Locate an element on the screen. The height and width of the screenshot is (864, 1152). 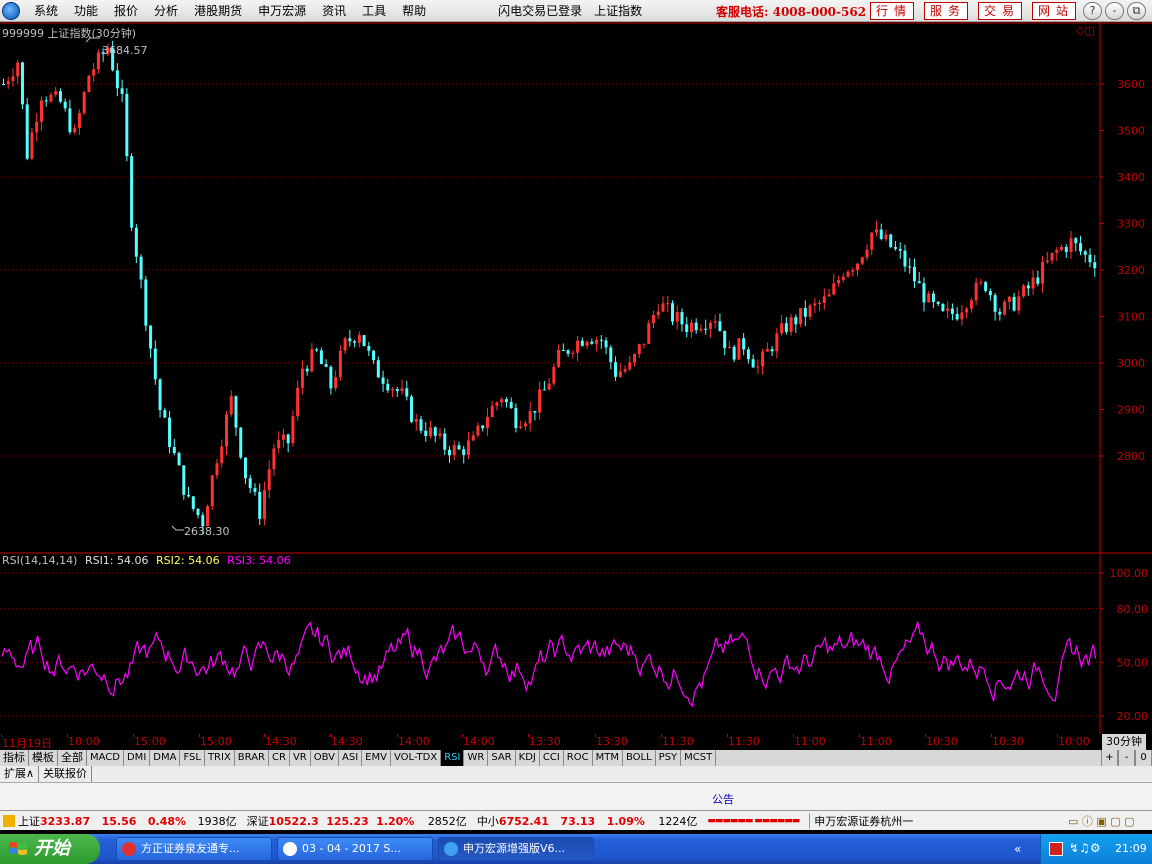
ticker-icon is located at coordinates (9, 820).